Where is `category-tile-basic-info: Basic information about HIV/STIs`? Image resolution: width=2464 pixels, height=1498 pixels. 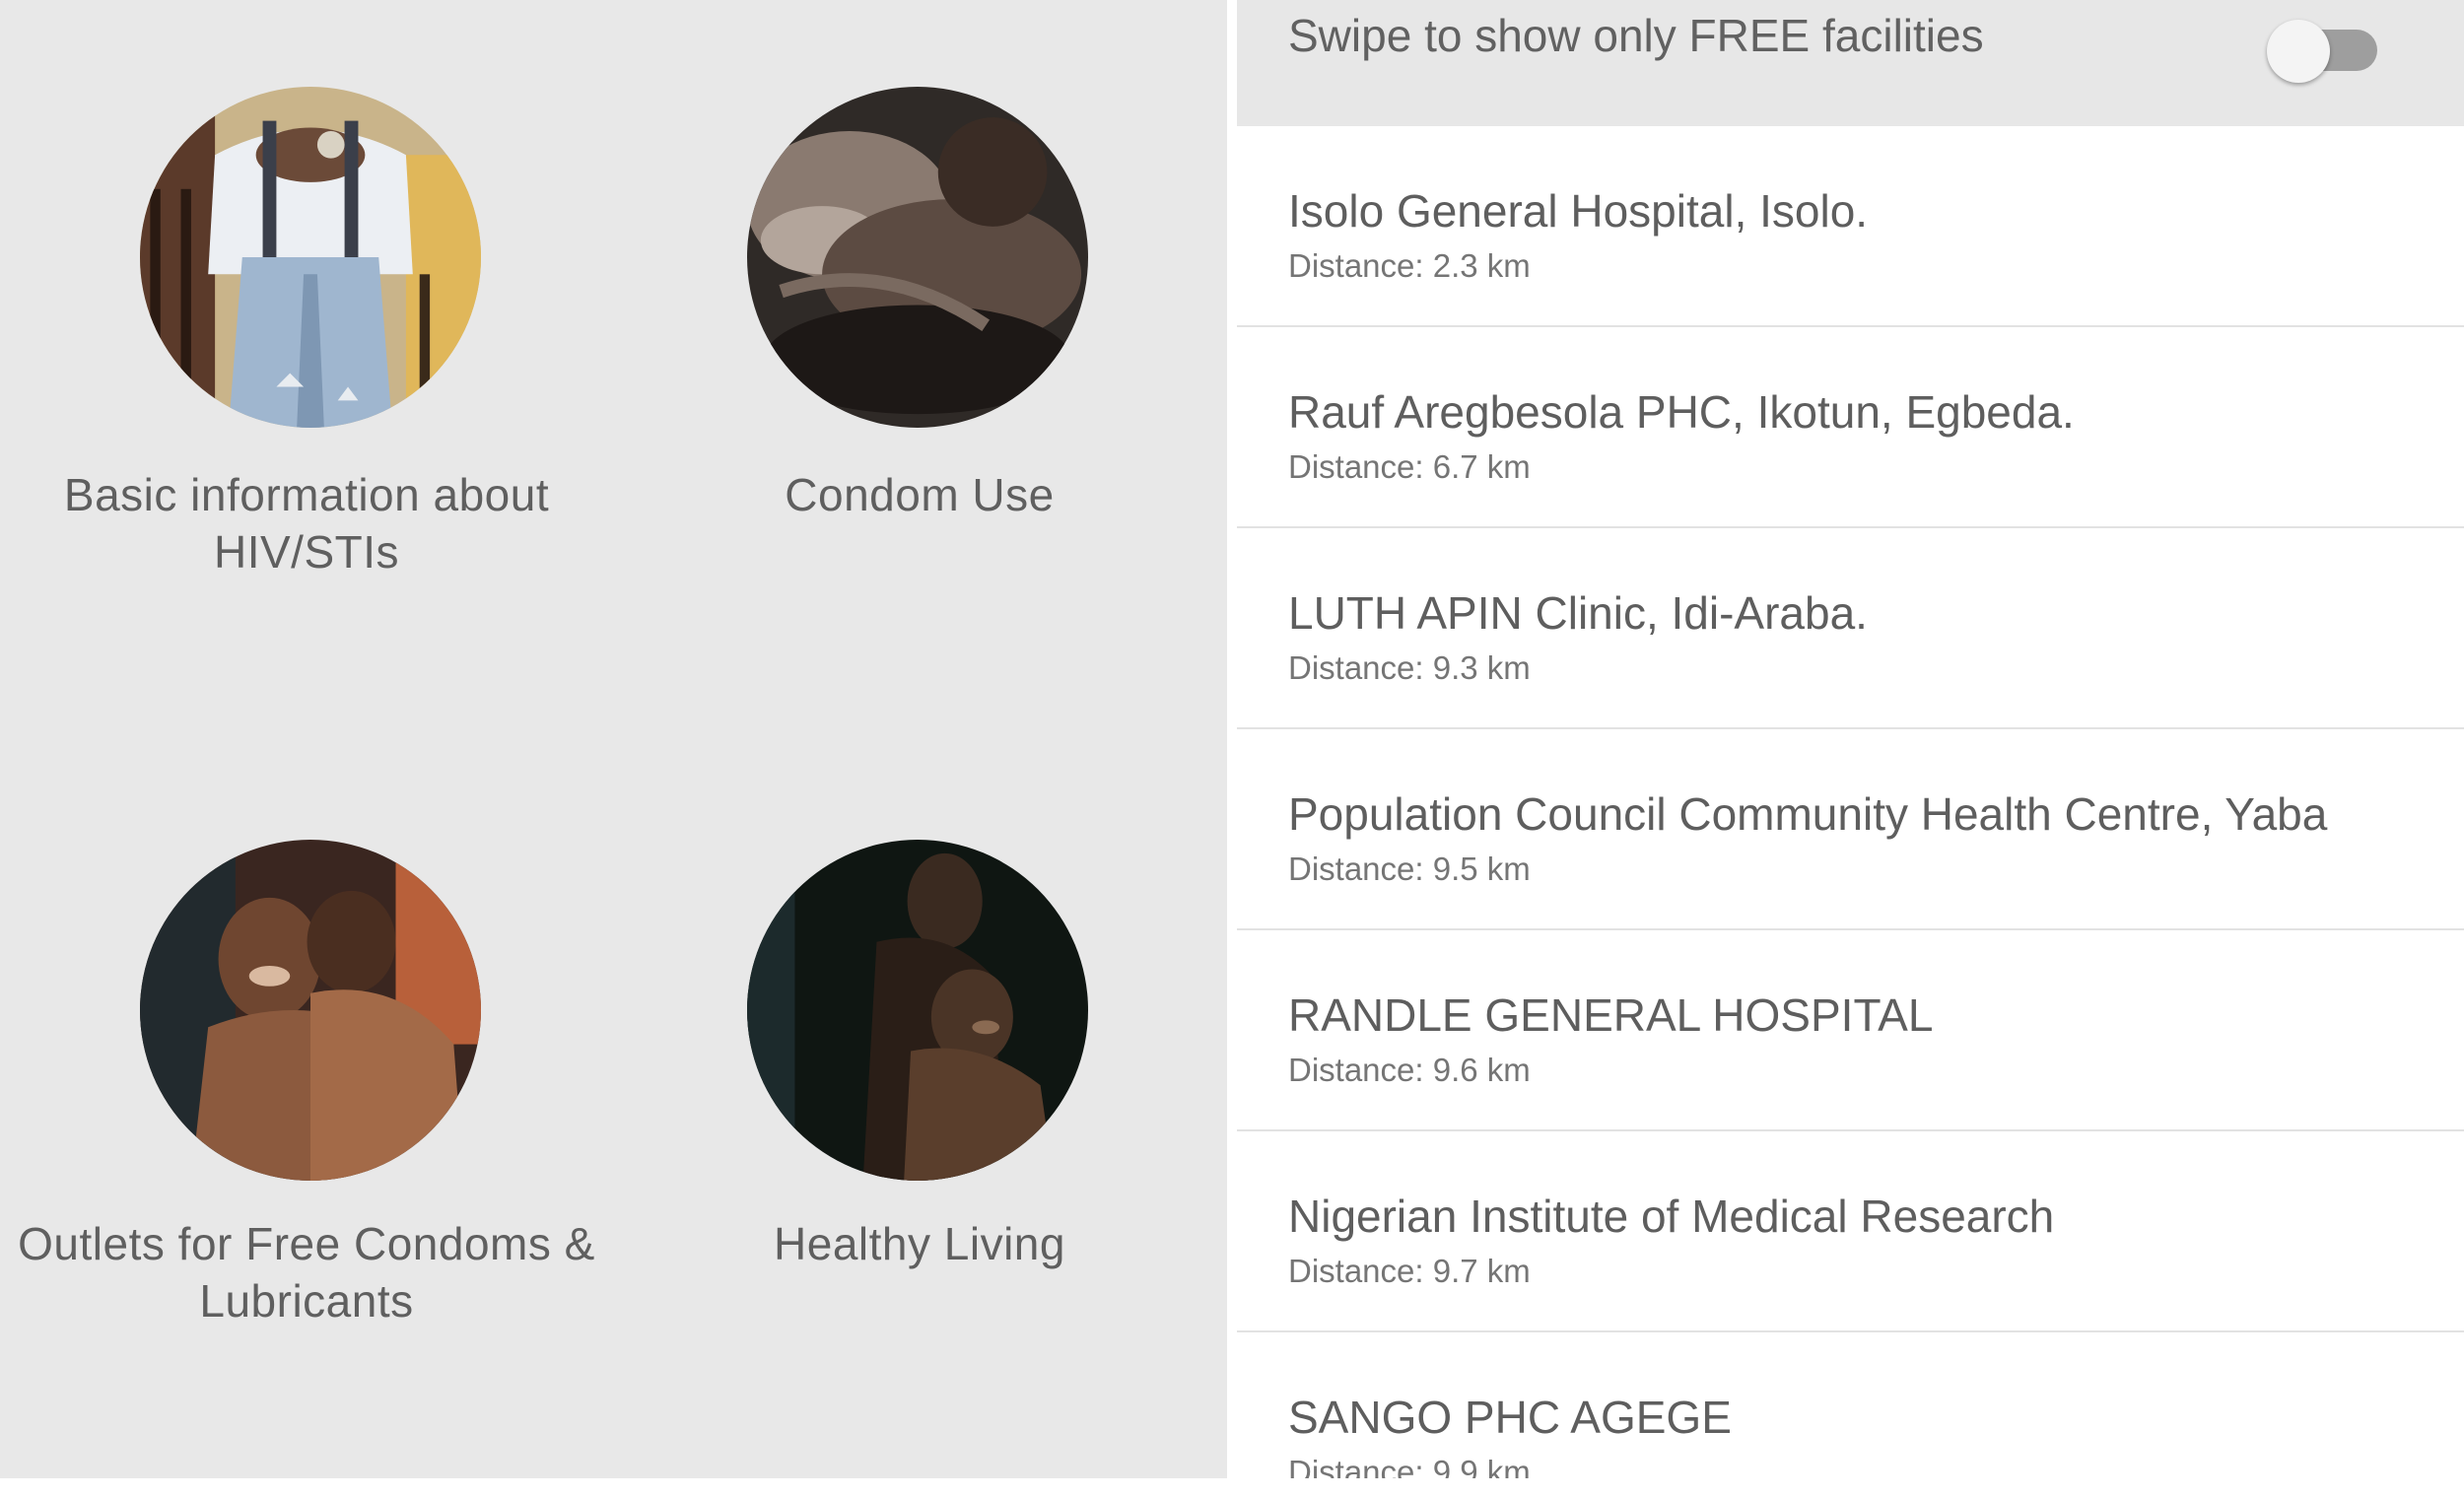
category-tile-basic-info: Basic information about HIV/STIs is located at coordinates (306, 374).